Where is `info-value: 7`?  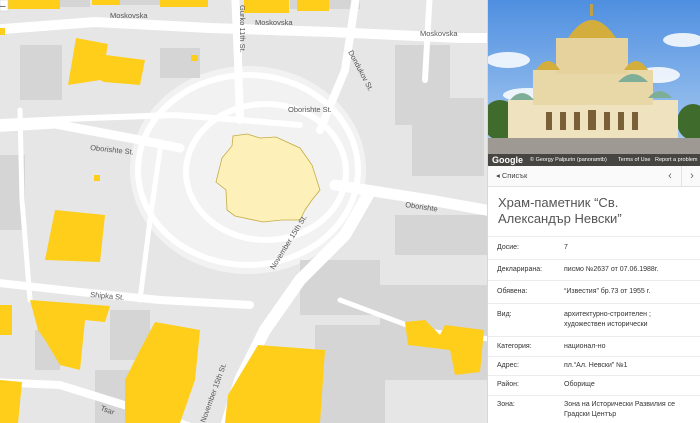
info-value: 7 is located at coordinates (566, 247).